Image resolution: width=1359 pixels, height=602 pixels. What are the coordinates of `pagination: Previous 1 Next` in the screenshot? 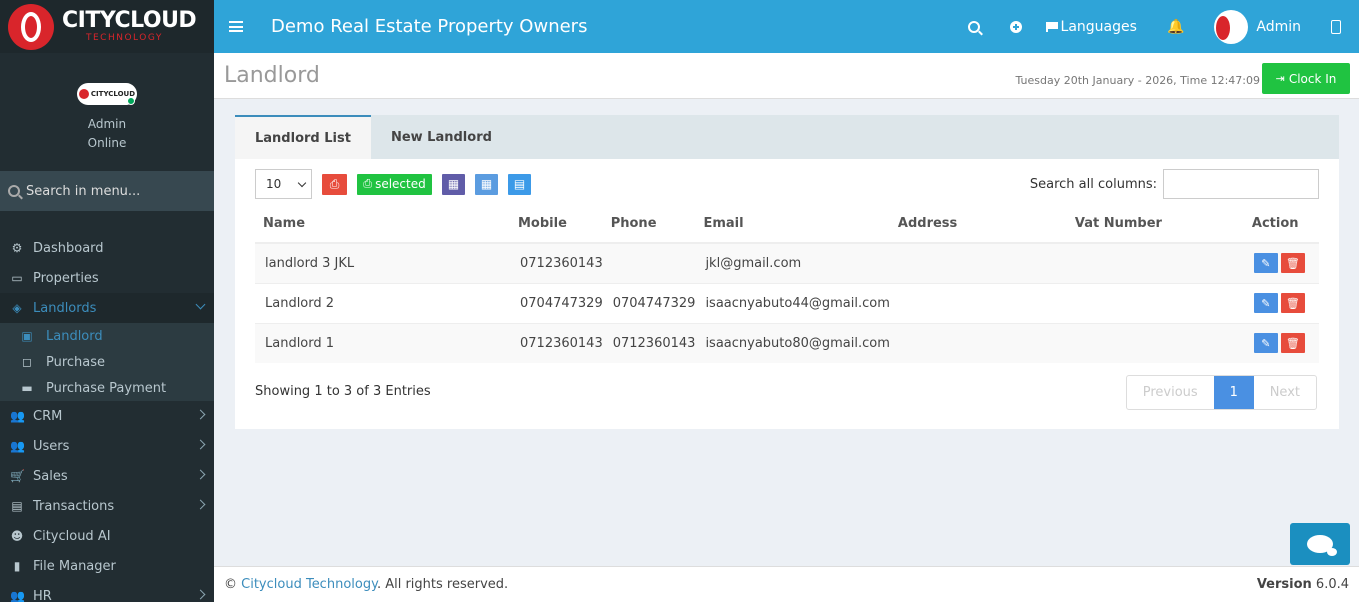 It's located at (1221, 392).